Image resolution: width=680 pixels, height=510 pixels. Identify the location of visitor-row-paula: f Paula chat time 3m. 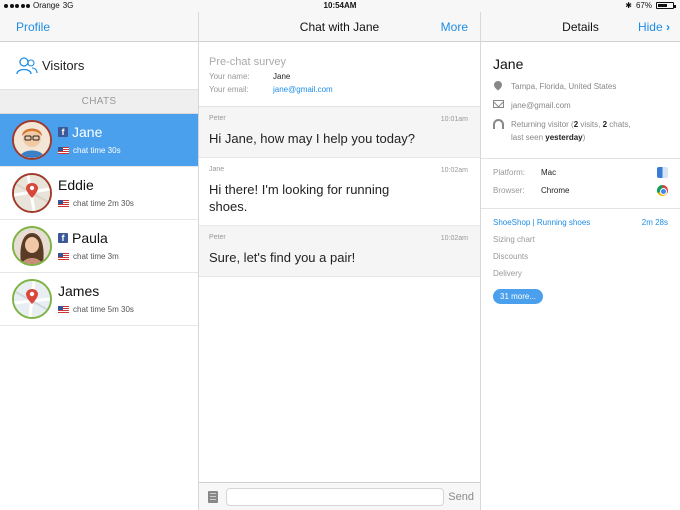
(99, 246).